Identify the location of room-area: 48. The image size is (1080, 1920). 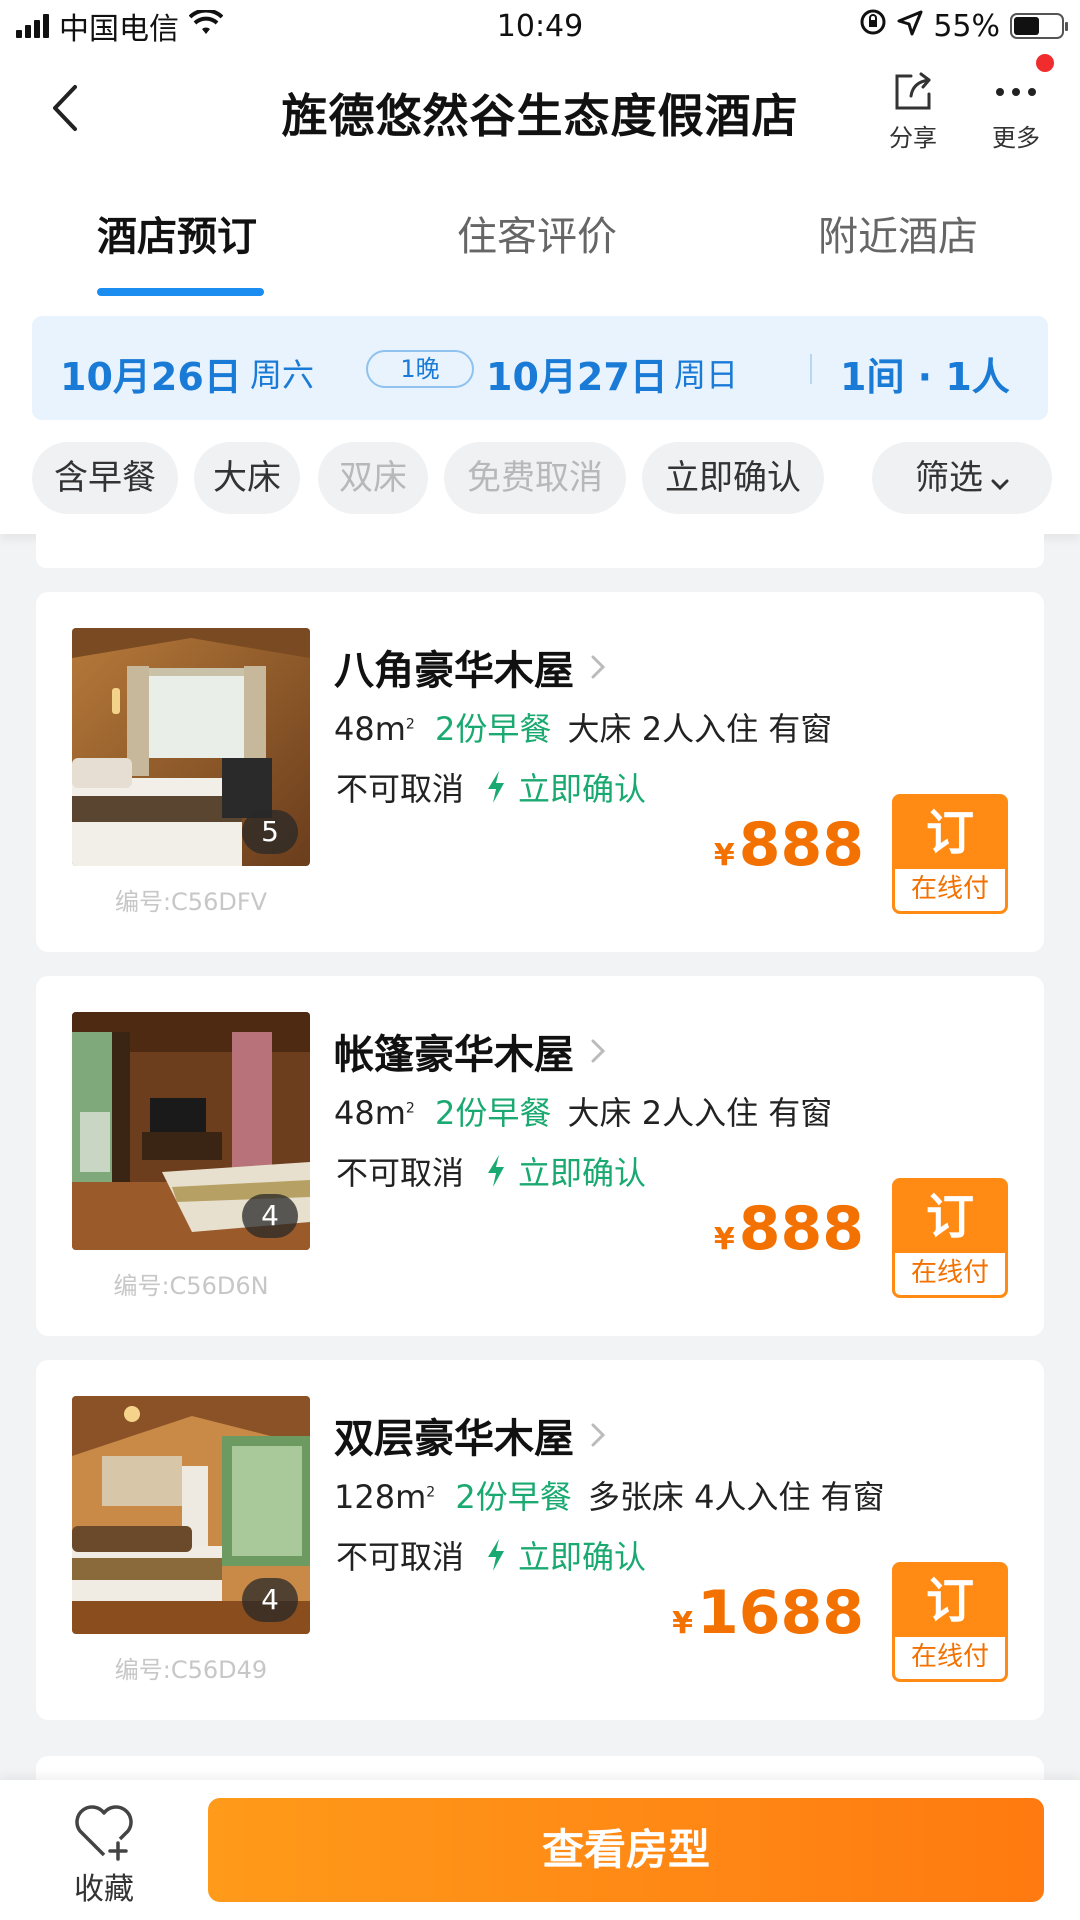
(354, 729).